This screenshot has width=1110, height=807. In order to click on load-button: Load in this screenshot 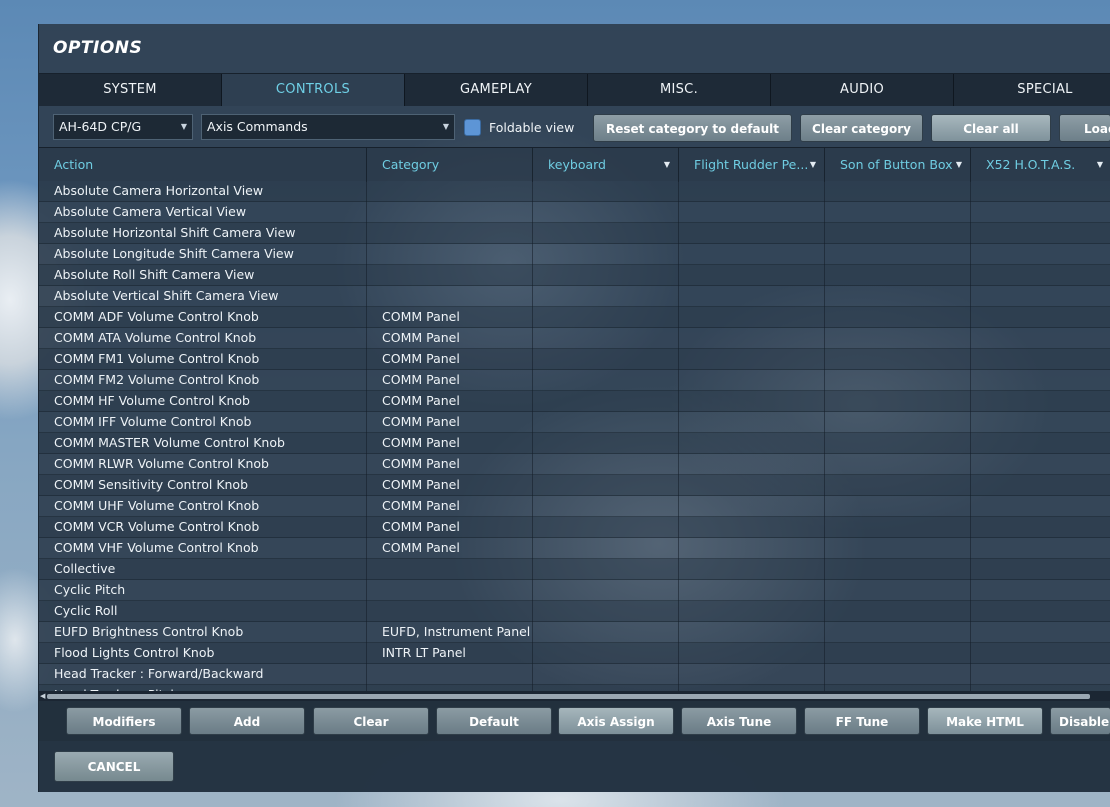, I will do `click(1084, 128)`.